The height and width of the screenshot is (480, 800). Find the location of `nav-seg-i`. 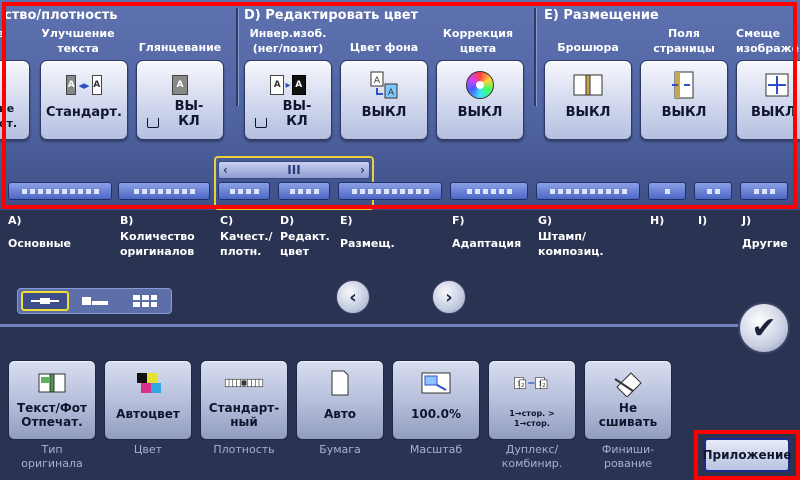

nav-seg-i is located at coordinates (713, 191).